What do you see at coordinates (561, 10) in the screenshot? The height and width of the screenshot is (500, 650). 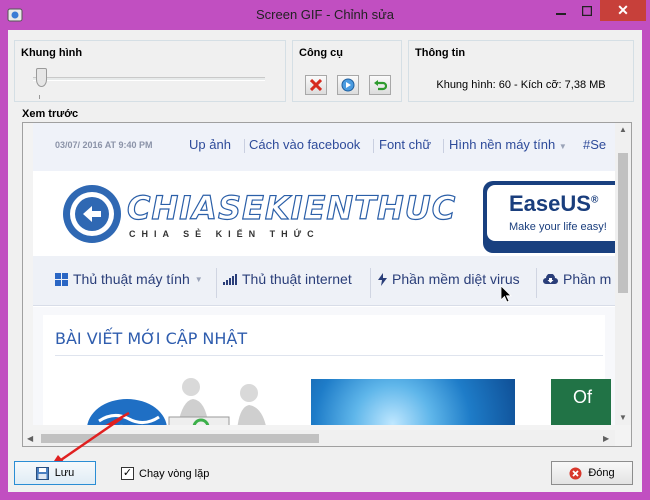 I see `minimize-button` at bounding box center [561, 10].